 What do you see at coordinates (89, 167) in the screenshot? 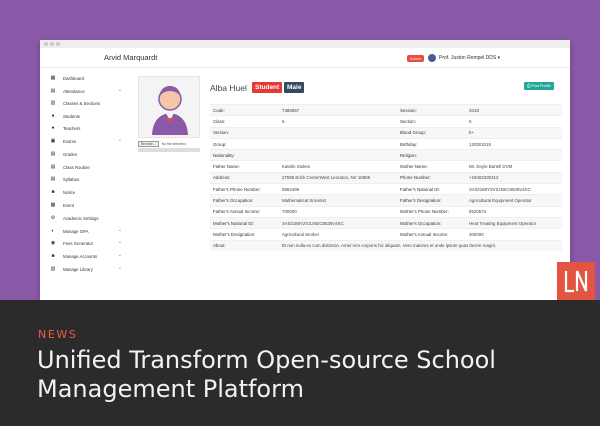
I see `sidebar-item: ▤ Class Routine` at bounding box center [89, 167].